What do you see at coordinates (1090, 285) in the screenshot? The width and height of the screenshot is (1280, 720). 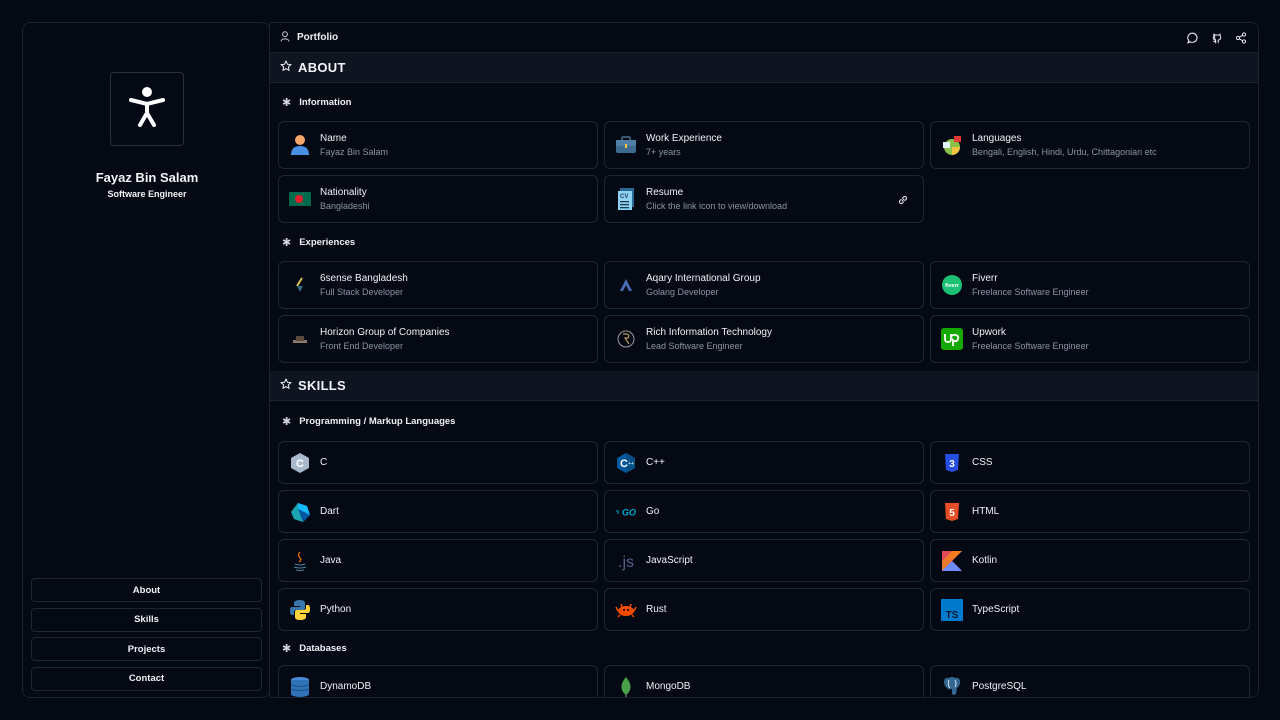 I see `experience-card: fiverr Fiverr Freelance Software Engineer` at bounding box center [1090, 285].